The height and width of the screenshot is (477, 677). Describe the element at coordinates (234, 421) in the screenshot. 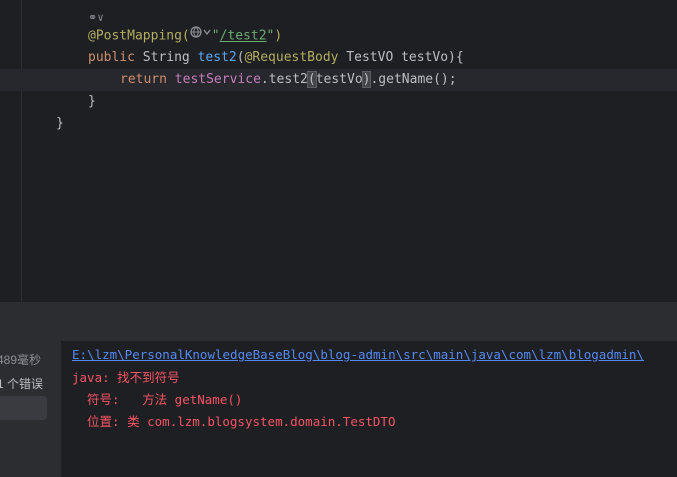

I see `error-location-line: 位置: 类 com.lzm.blogsystem.domain.TestDTO` at that location.